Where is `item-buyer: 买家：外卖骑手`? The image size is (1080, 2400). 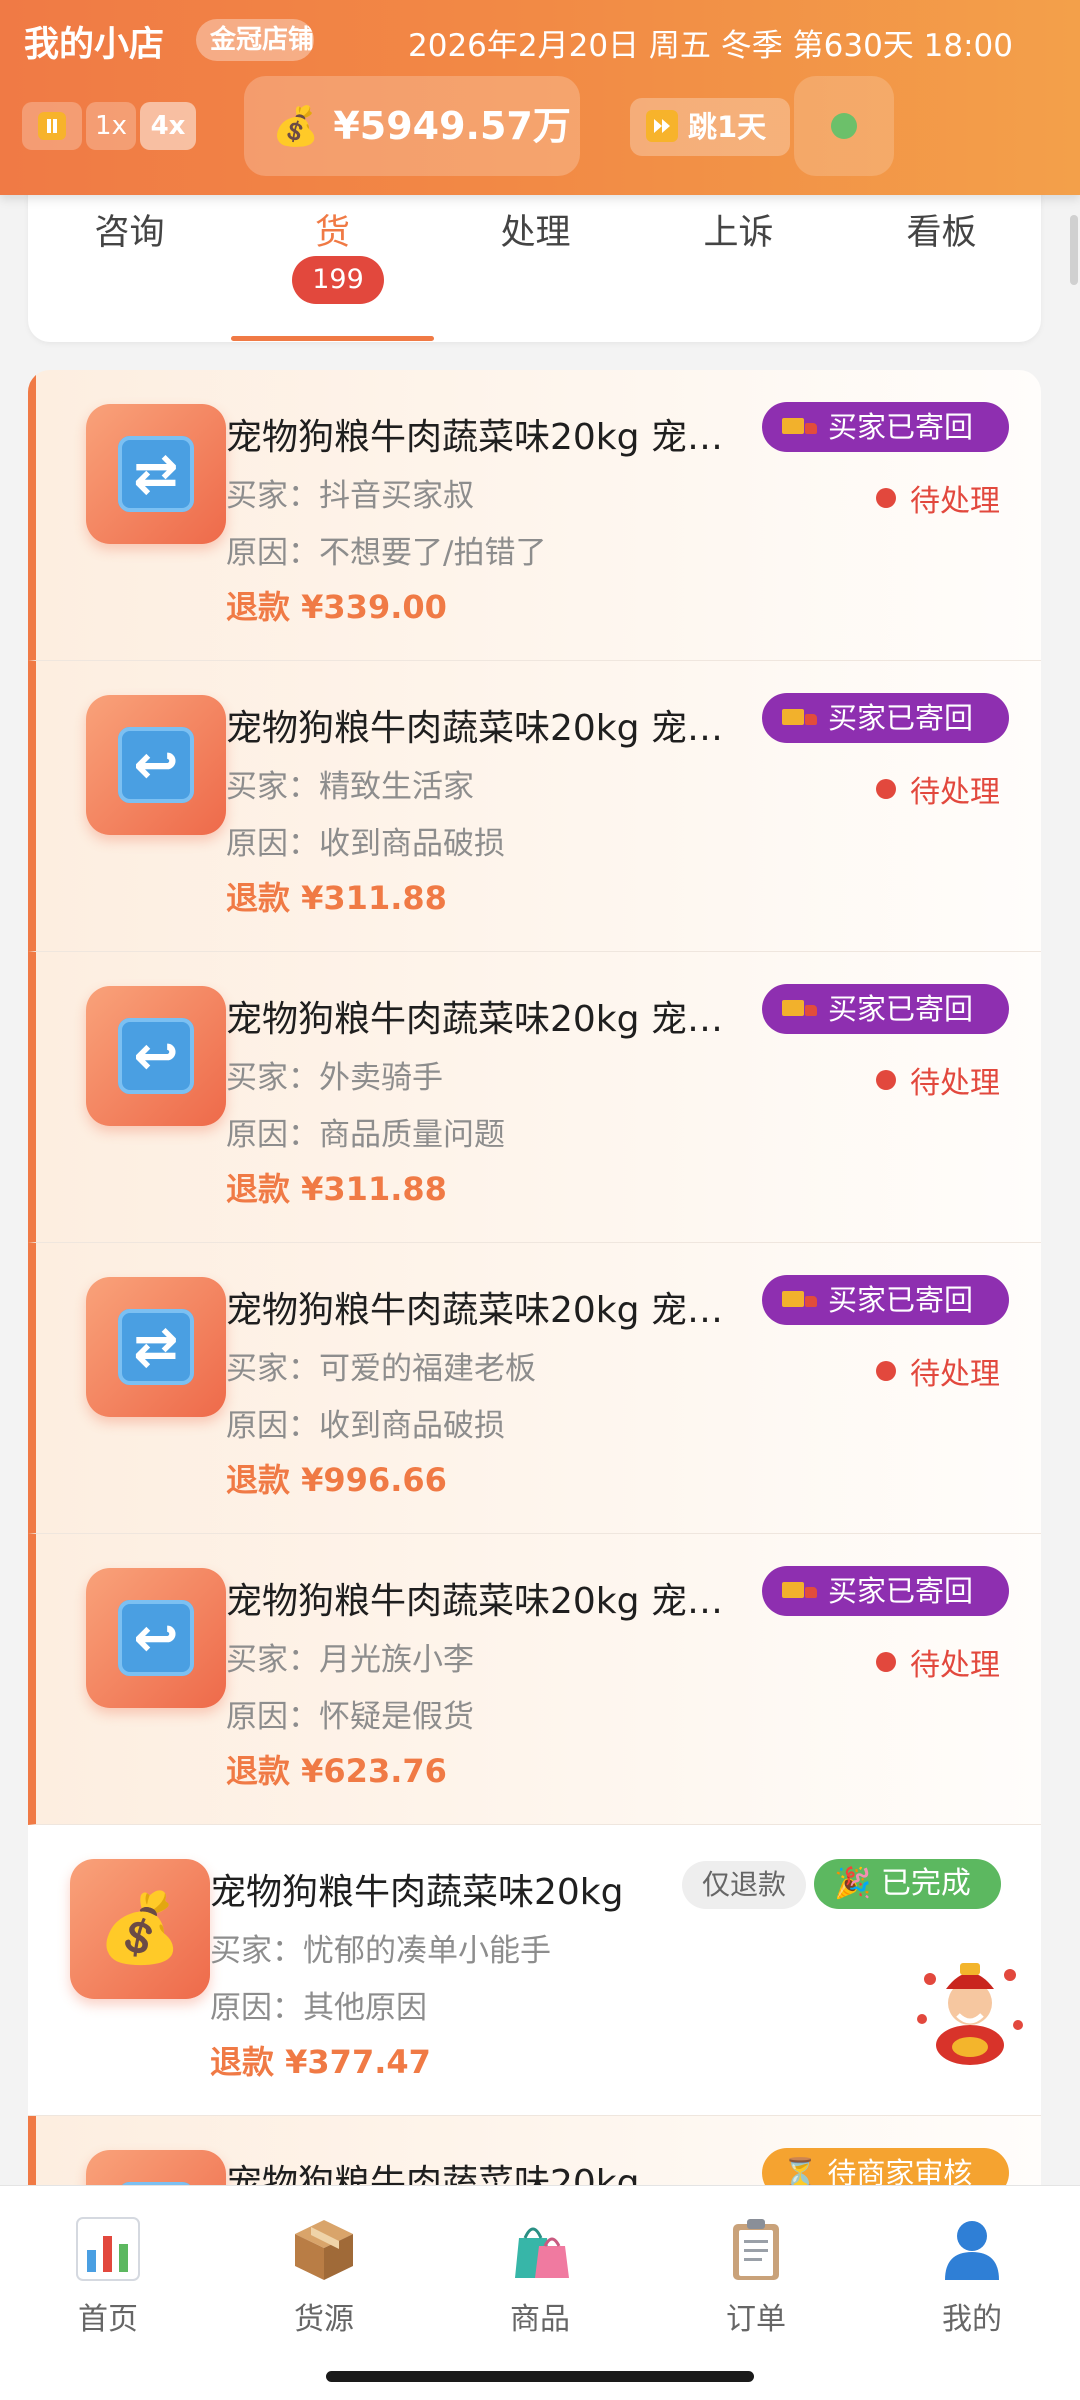
item-buyer: 买家：外卖骑手 is located at coordinates (334, 1078).